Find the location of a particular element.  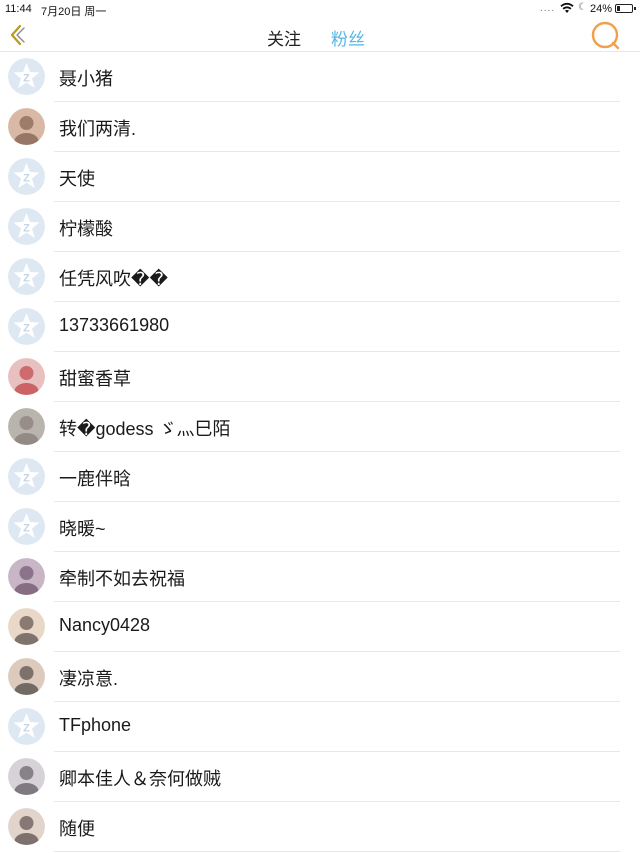

battery-percent: 24% is located at coordinates (601, 9).